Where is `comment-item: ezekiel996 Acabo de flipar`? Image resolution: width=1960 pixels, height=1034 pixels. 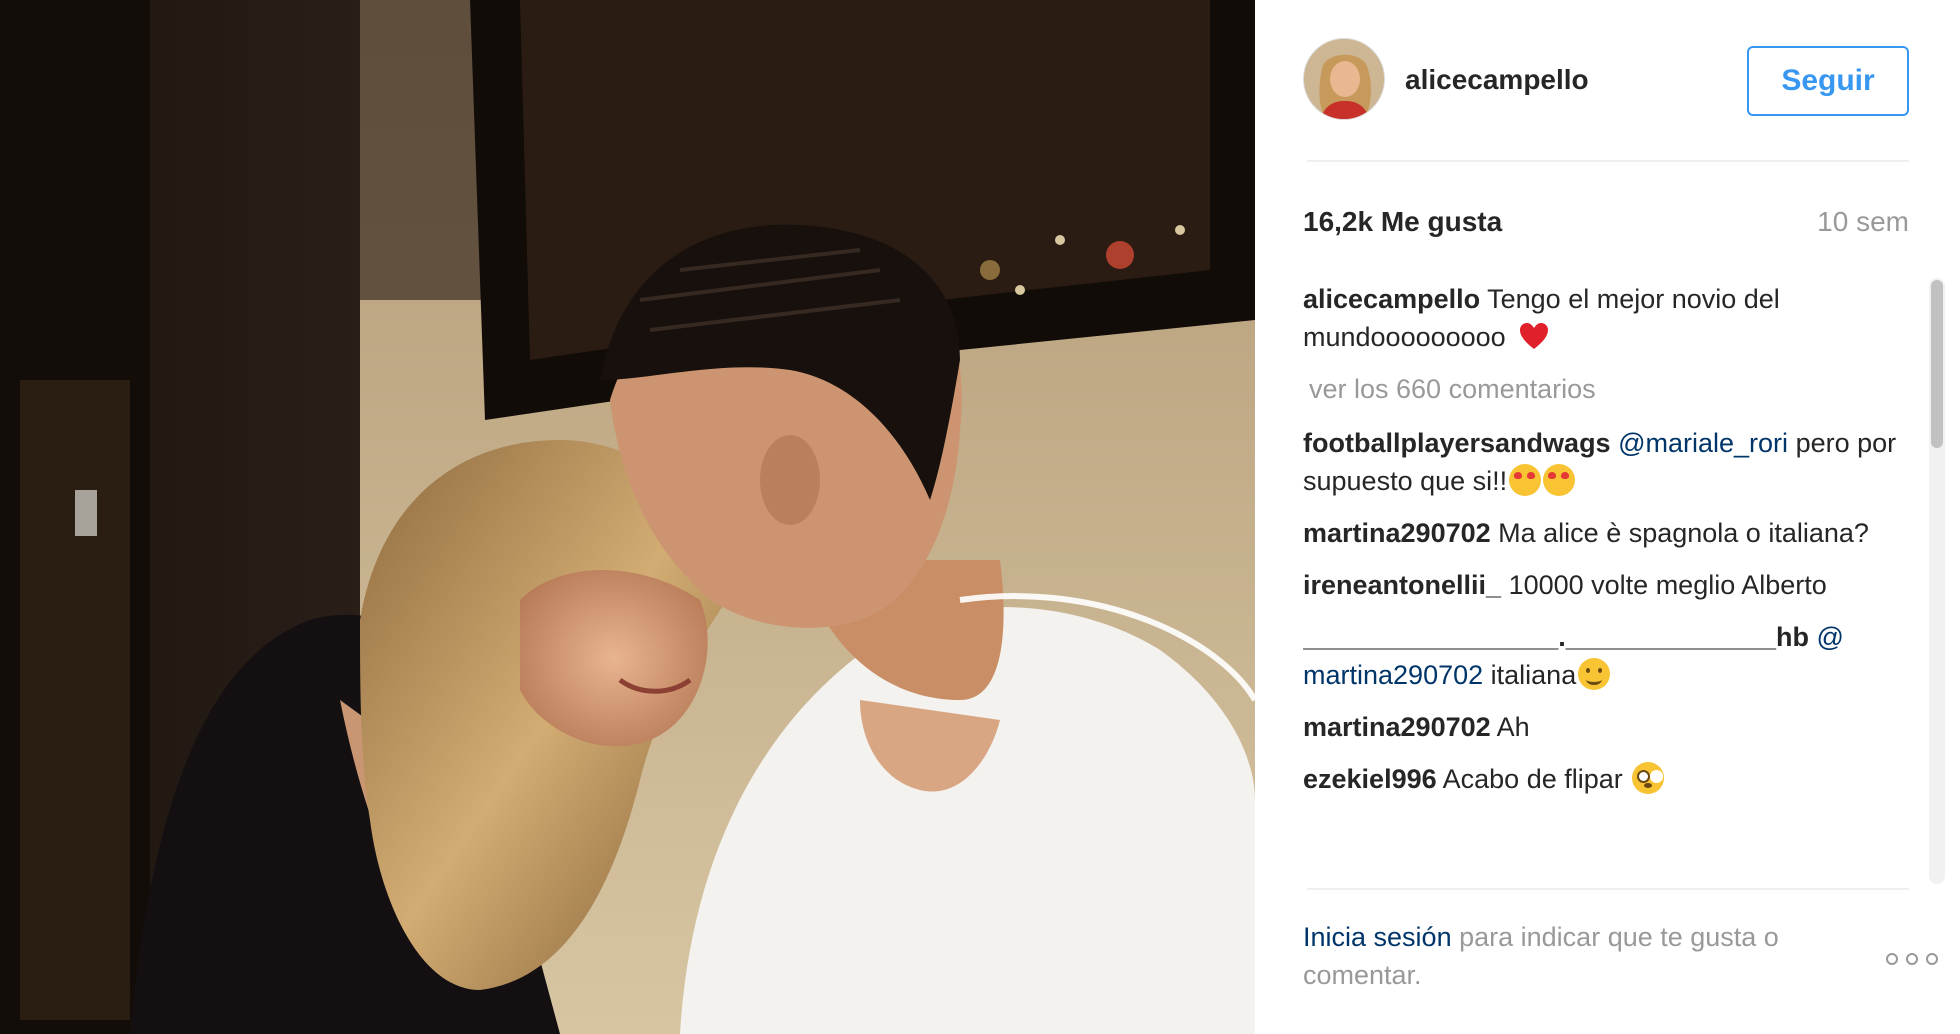 comment-item: ezekiel996 Acabo de flipar is located at coordinates (1607, 779).